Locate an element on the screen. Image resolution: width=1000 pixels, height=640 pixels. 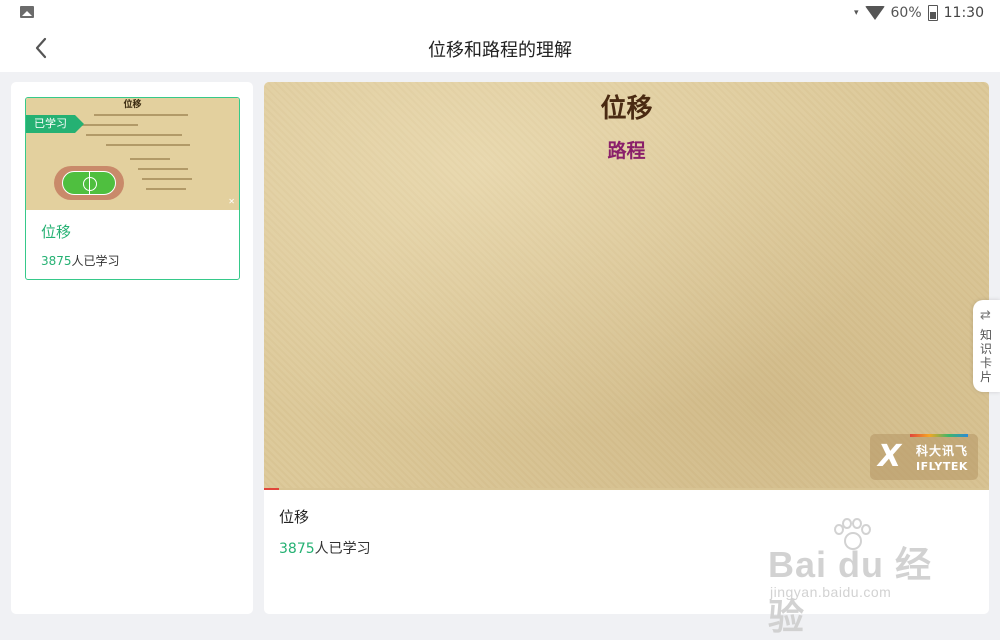
watermark-url: jingyan.baidu.com is located at coordinates (831, 592).